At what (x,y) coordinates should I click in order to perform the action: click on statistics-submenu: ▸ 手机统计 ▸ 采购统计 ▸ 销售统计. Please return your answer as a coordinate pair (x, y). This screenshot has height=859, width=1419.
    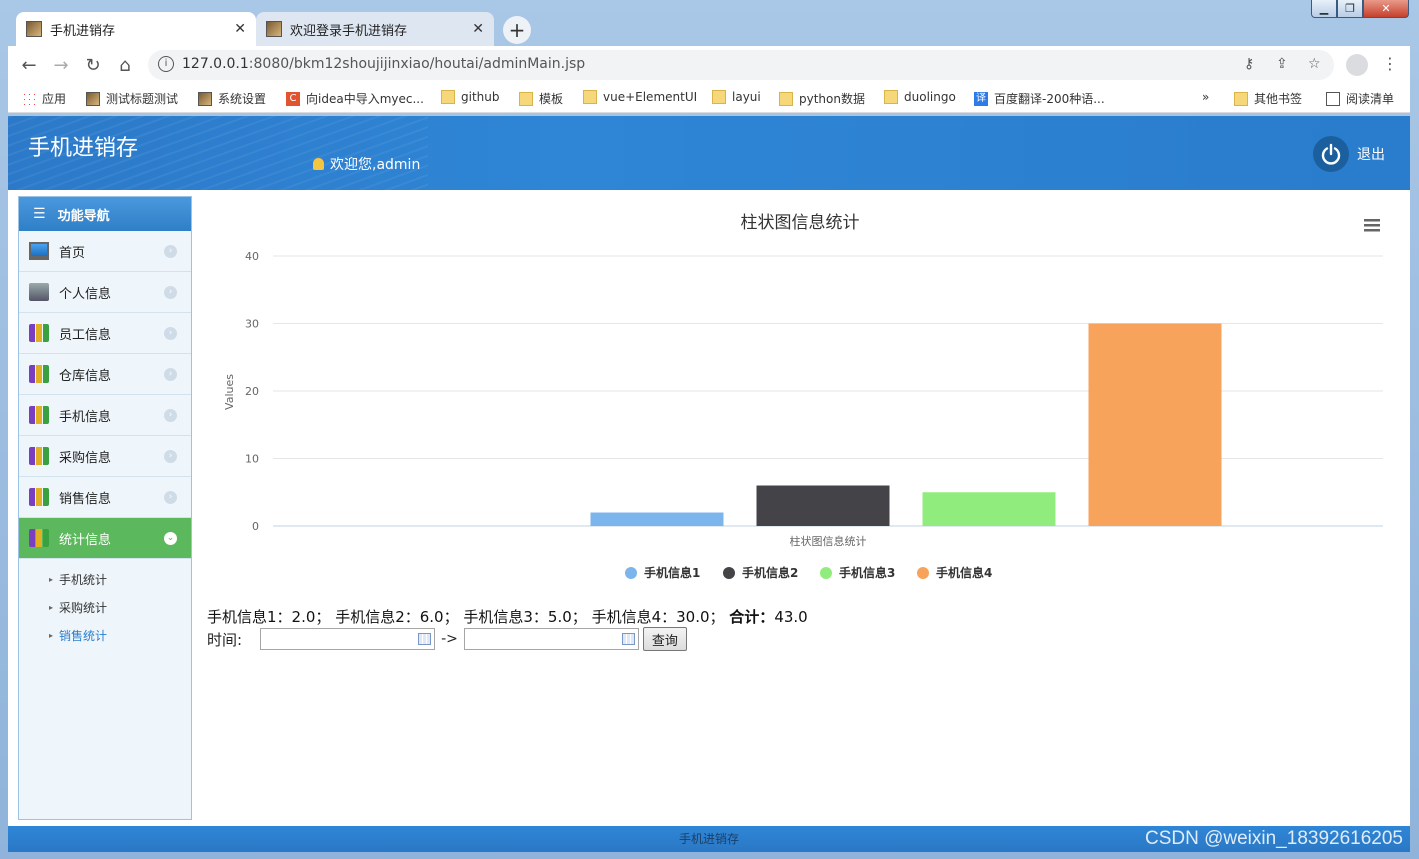
    Looking at the image, I should click on (105, 607).